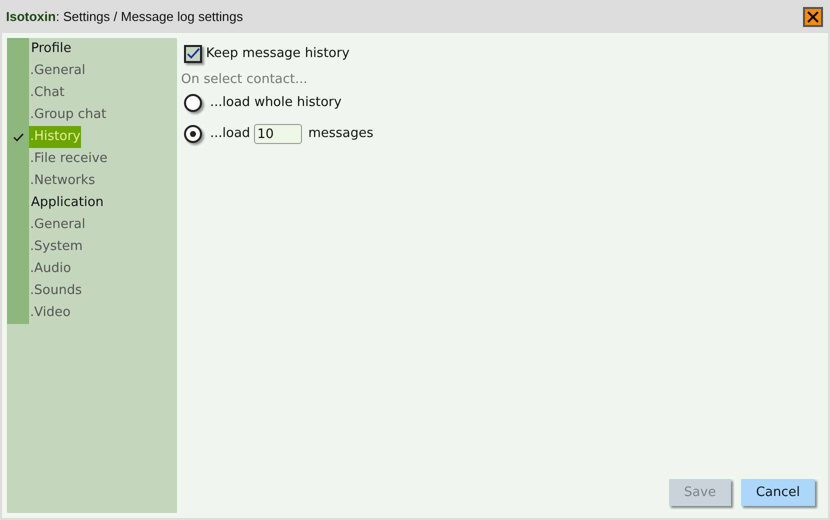  Describe the element at coordinates (193, 53) in the screenshot. I see `checkbox` at that location.